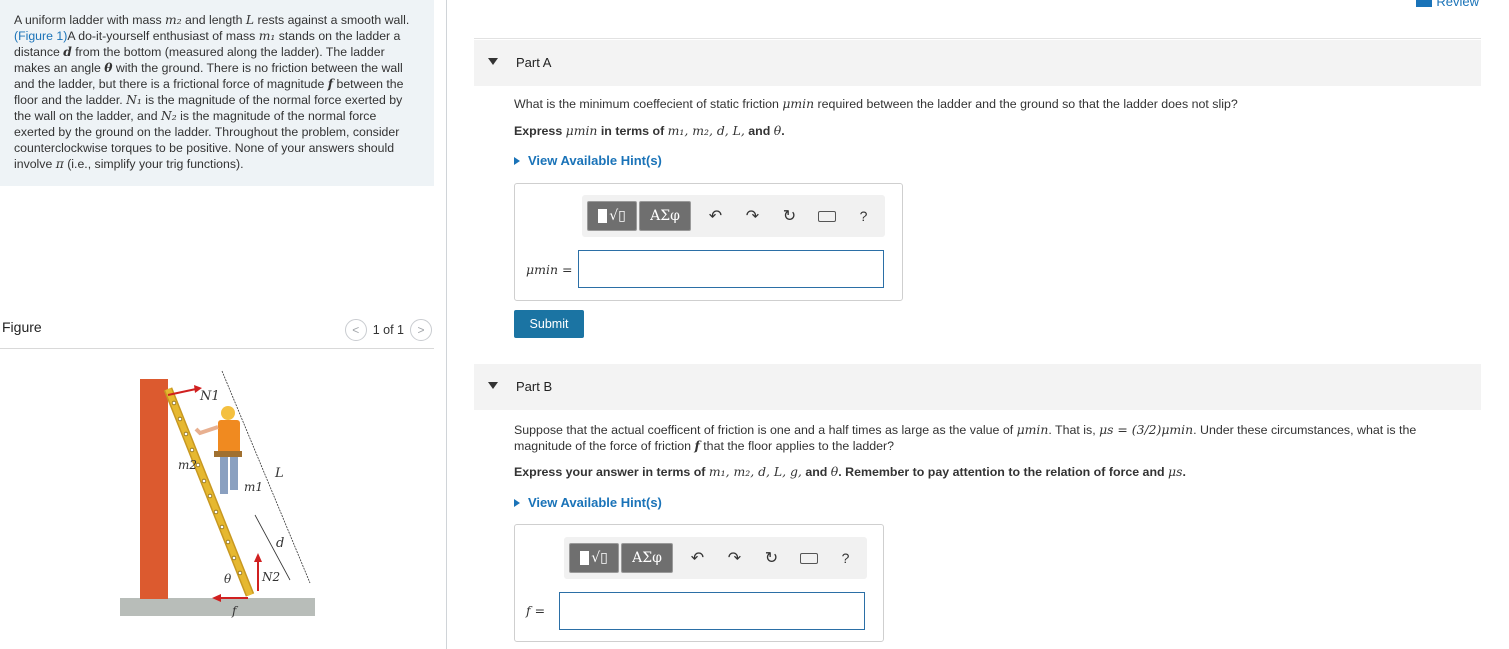 This screenshot has height=649, width=1509. What do you see at coordinates (279, 473) in the screenshot?
I see `label-L: L` at bounding box center [279, 473].